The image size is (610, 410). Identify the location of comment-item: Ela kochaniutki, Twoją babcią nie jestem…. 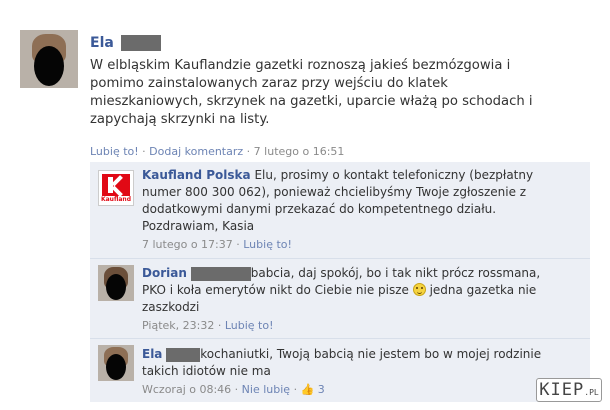
(340, 370).